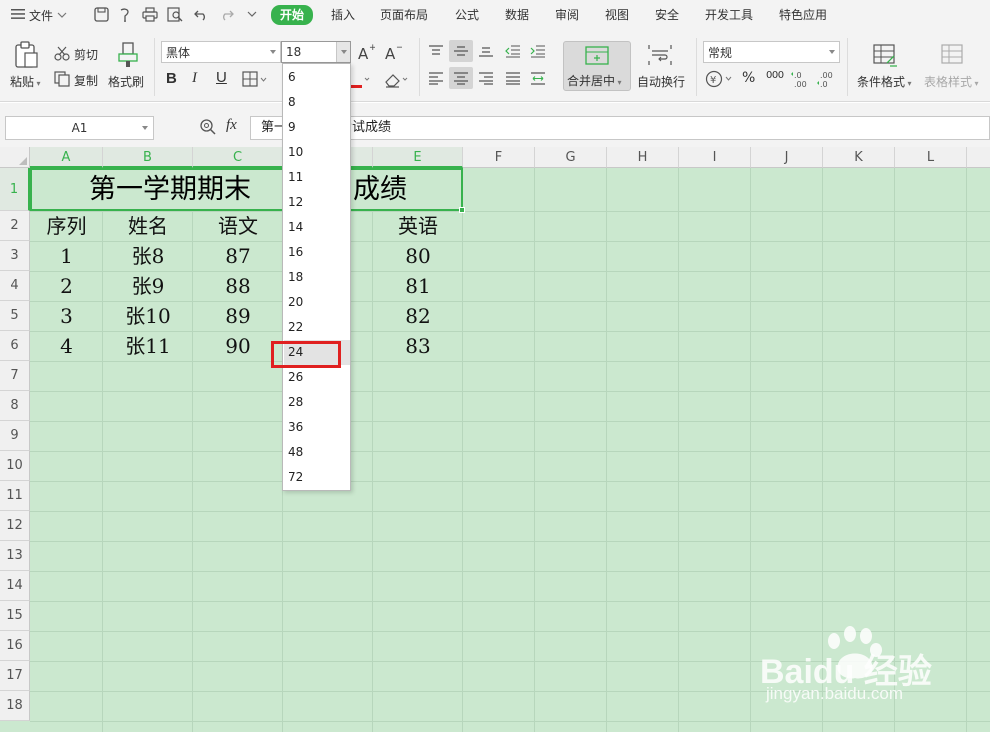 Image resolution: width=990 pixels, height=732 pixels. What do you see at coordinates (317, 177) in the screenshot?
I see `font-size-option: 11` at bounding box center [317, 177].